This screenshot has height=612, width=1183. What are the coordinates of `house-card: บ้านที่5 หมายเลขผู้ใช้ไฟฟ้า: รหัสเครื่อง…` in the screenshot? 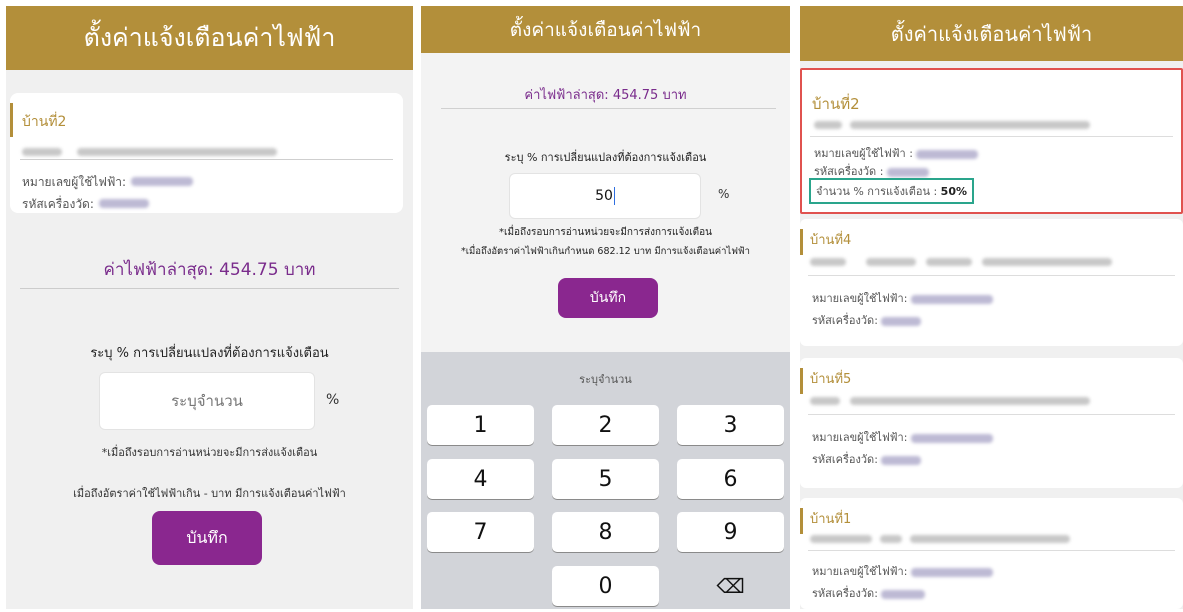 It's located at (991, 423).